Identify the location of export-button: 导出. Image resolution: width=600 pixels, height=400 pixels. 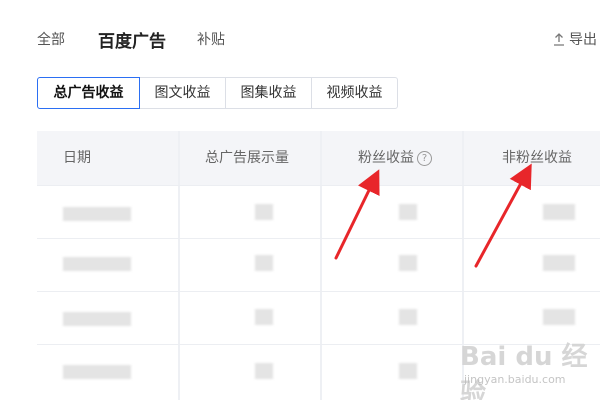
(575, 39).